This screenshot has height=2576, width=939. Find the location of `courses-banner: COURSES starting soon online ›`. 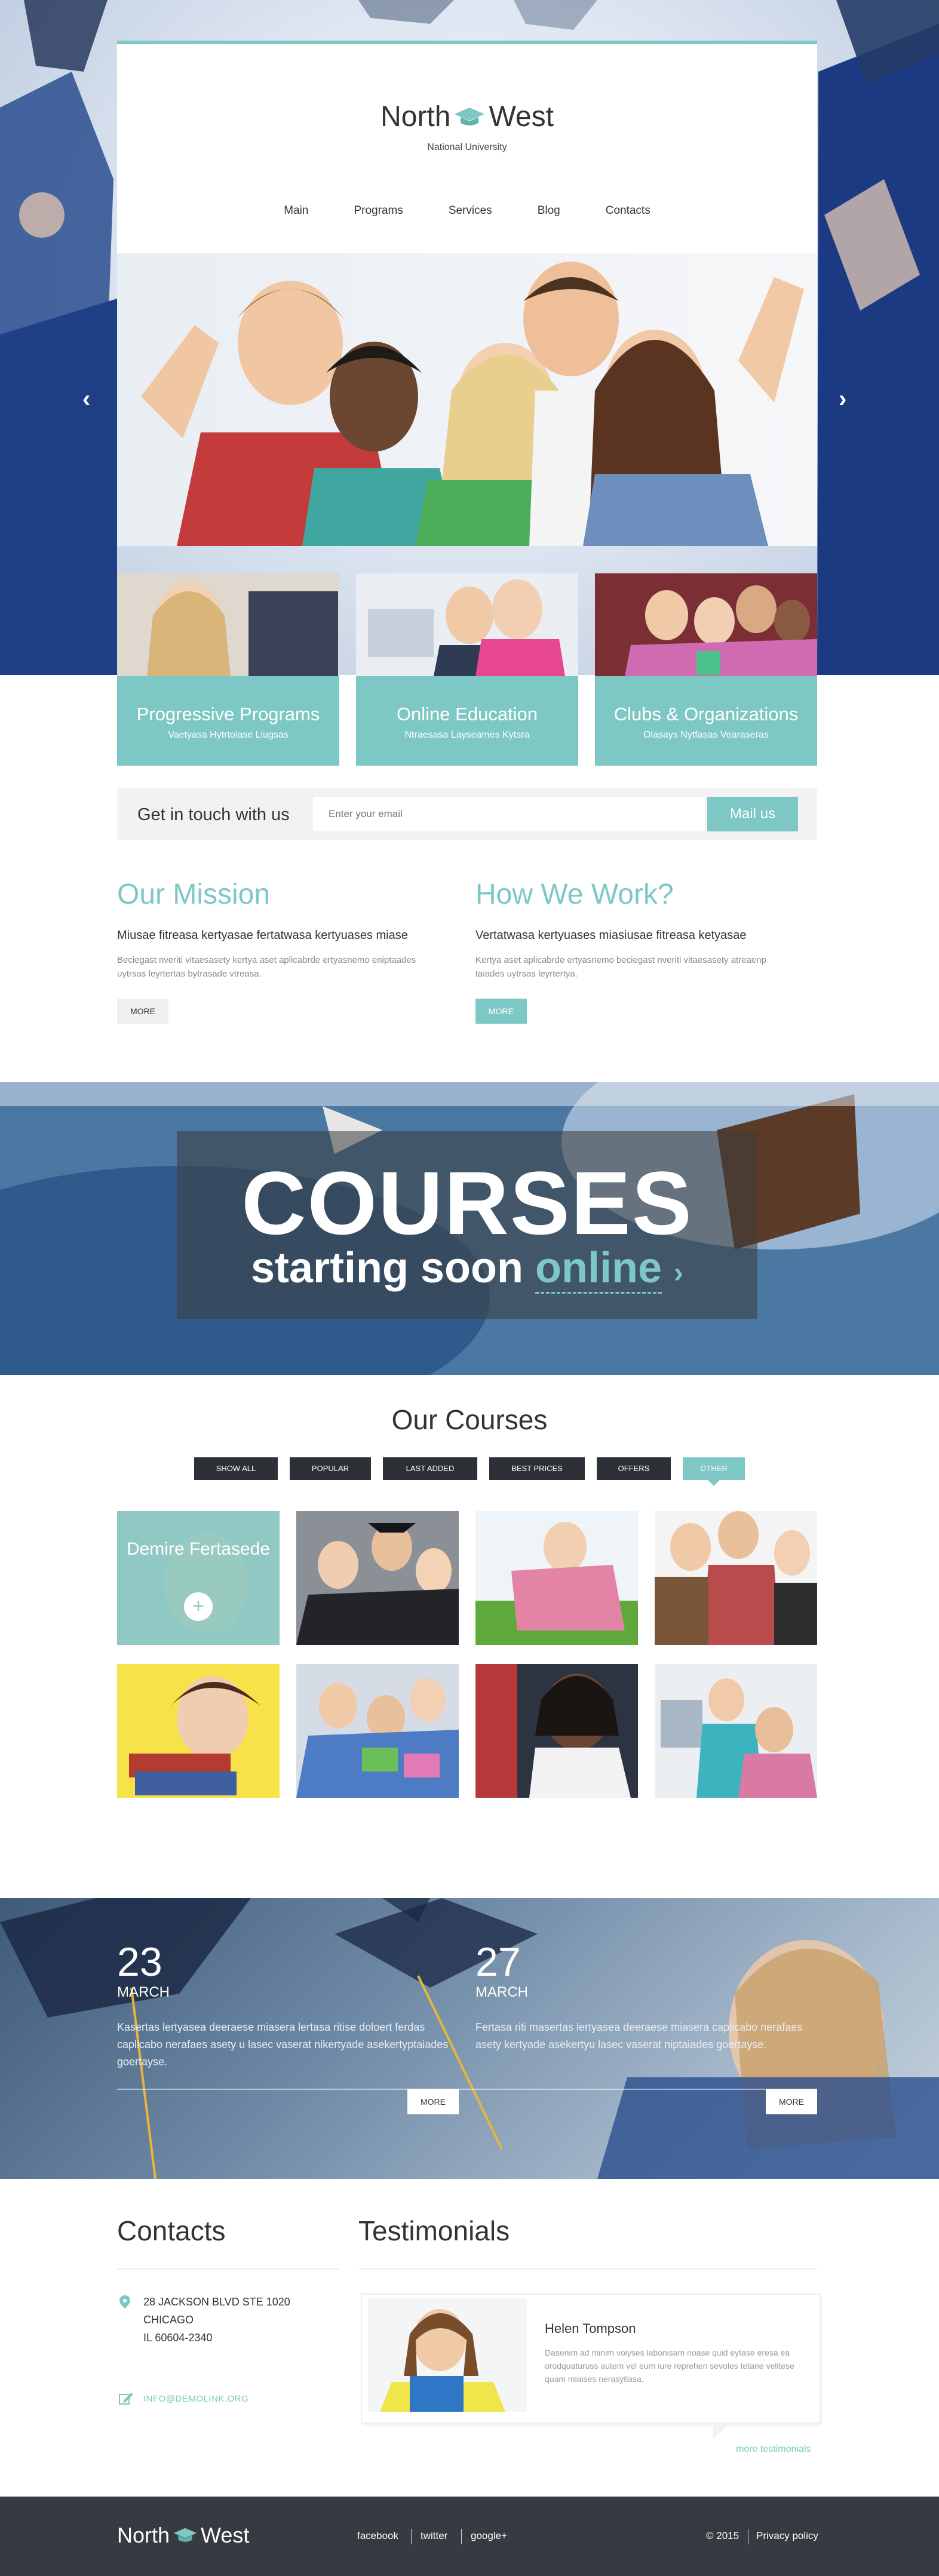

courses-banner: COURSES starting soon online › is located at coordinates (469, 1228).